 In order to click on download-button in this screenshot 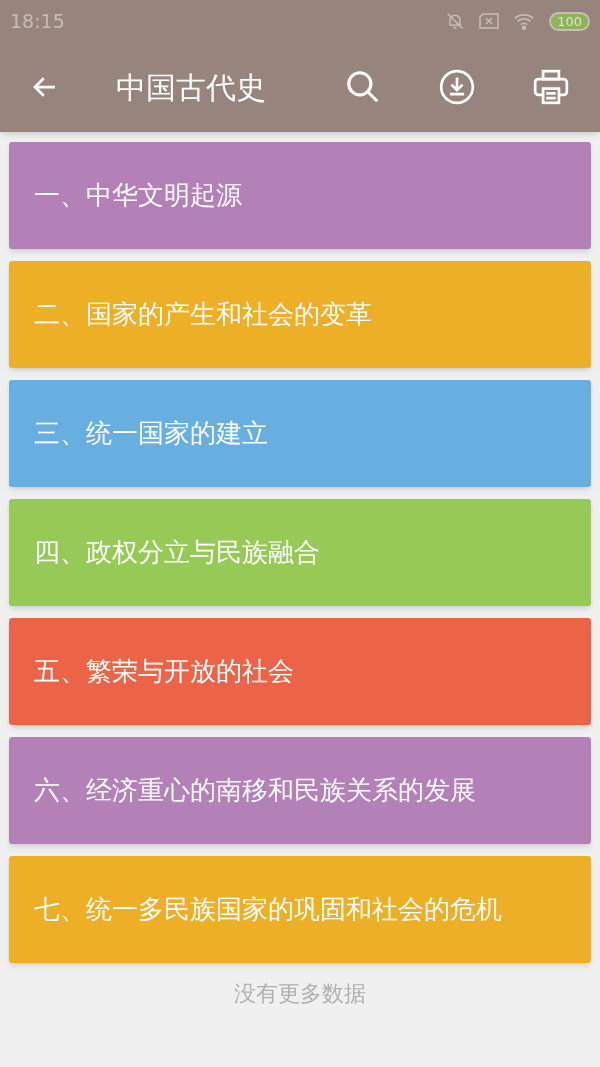, I will do `click(457, 87)`.